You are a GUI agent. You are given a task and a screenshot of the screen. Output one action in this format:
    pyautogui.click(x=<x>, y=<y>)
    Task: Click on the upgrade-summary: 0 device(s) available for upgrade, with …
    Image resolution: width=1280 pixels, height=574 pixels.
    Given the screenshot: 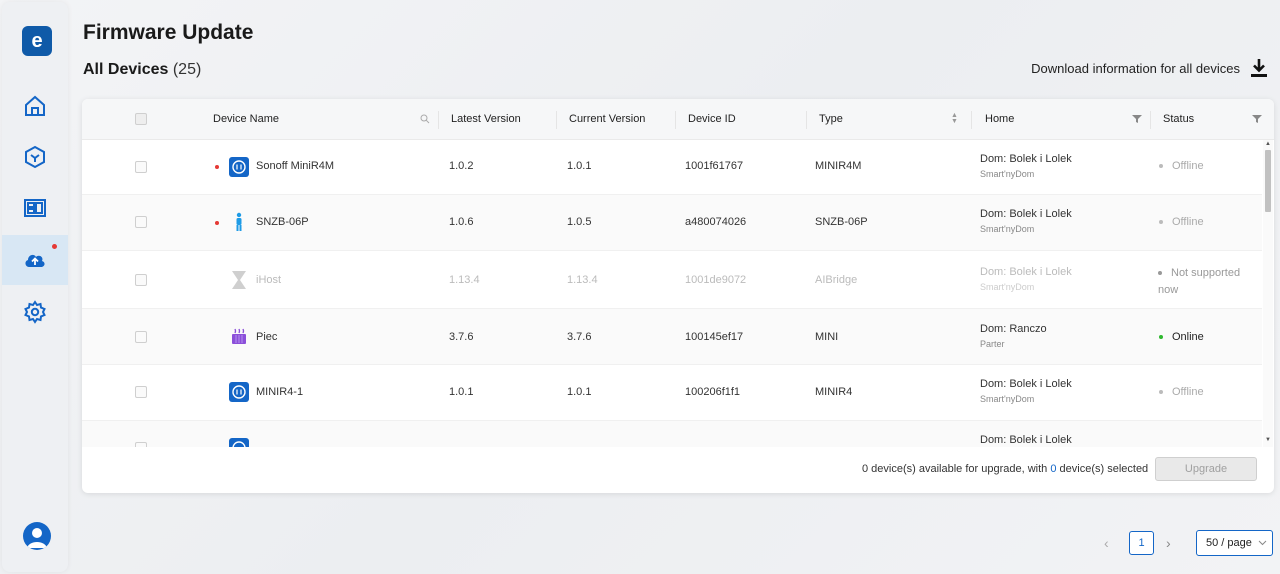 What is the action you would take?
    pyautogui.click(x=1005, y=469)
    